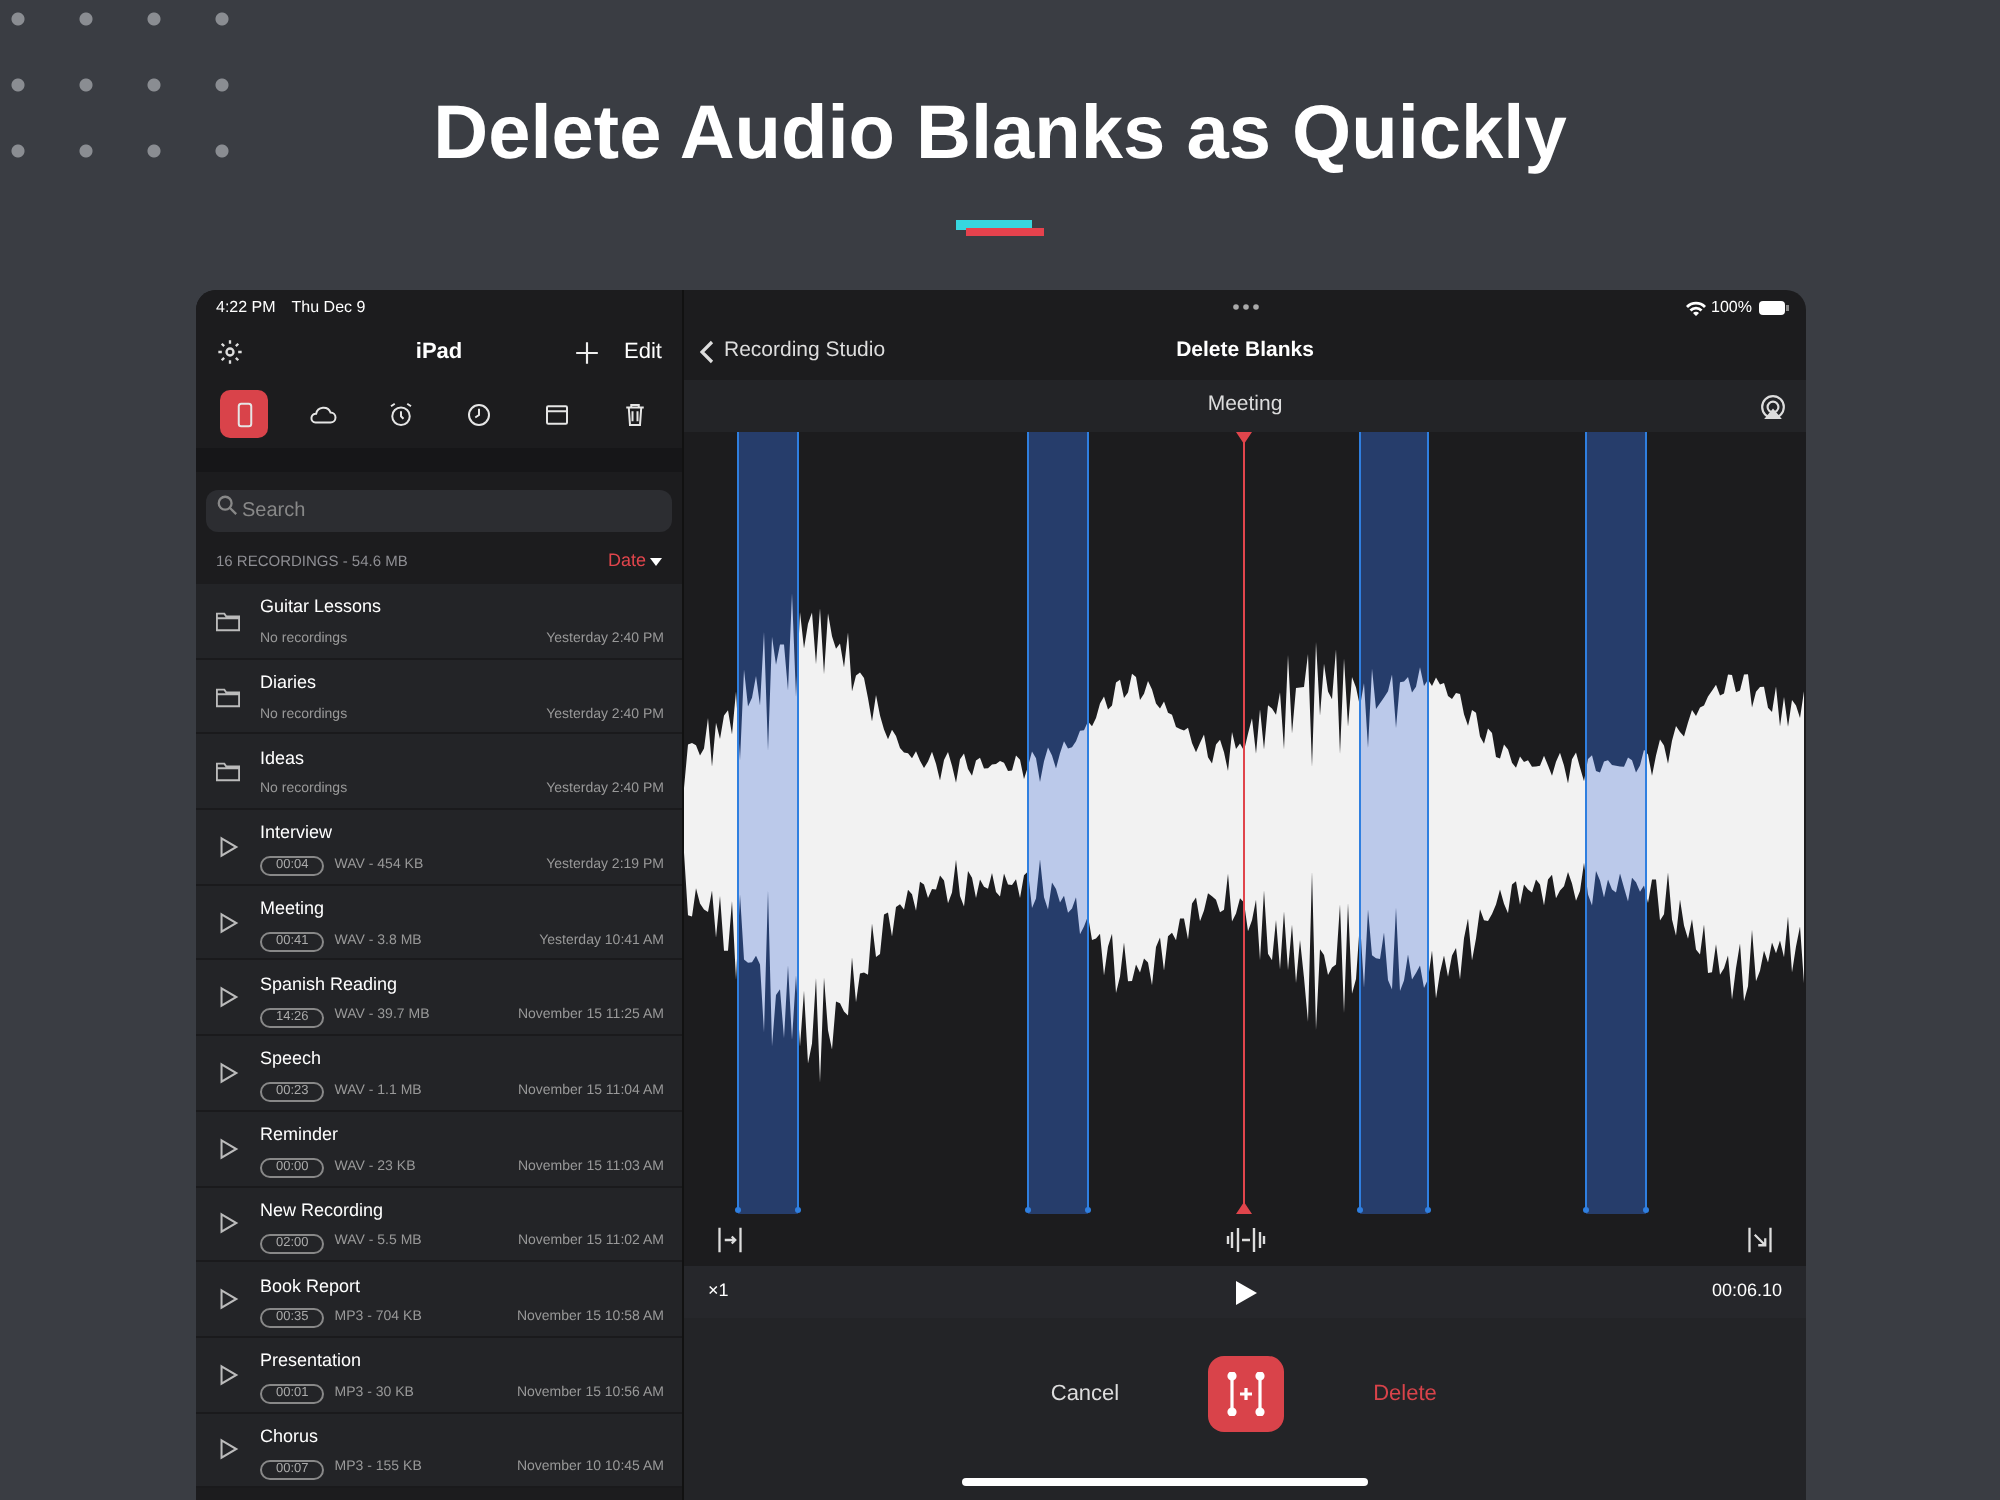 The image size is (2000, 1500). What do you see at coordinates (707, 352) in the screenshot?
I see `chevron-left-icon` at bounding box center [707, 352].